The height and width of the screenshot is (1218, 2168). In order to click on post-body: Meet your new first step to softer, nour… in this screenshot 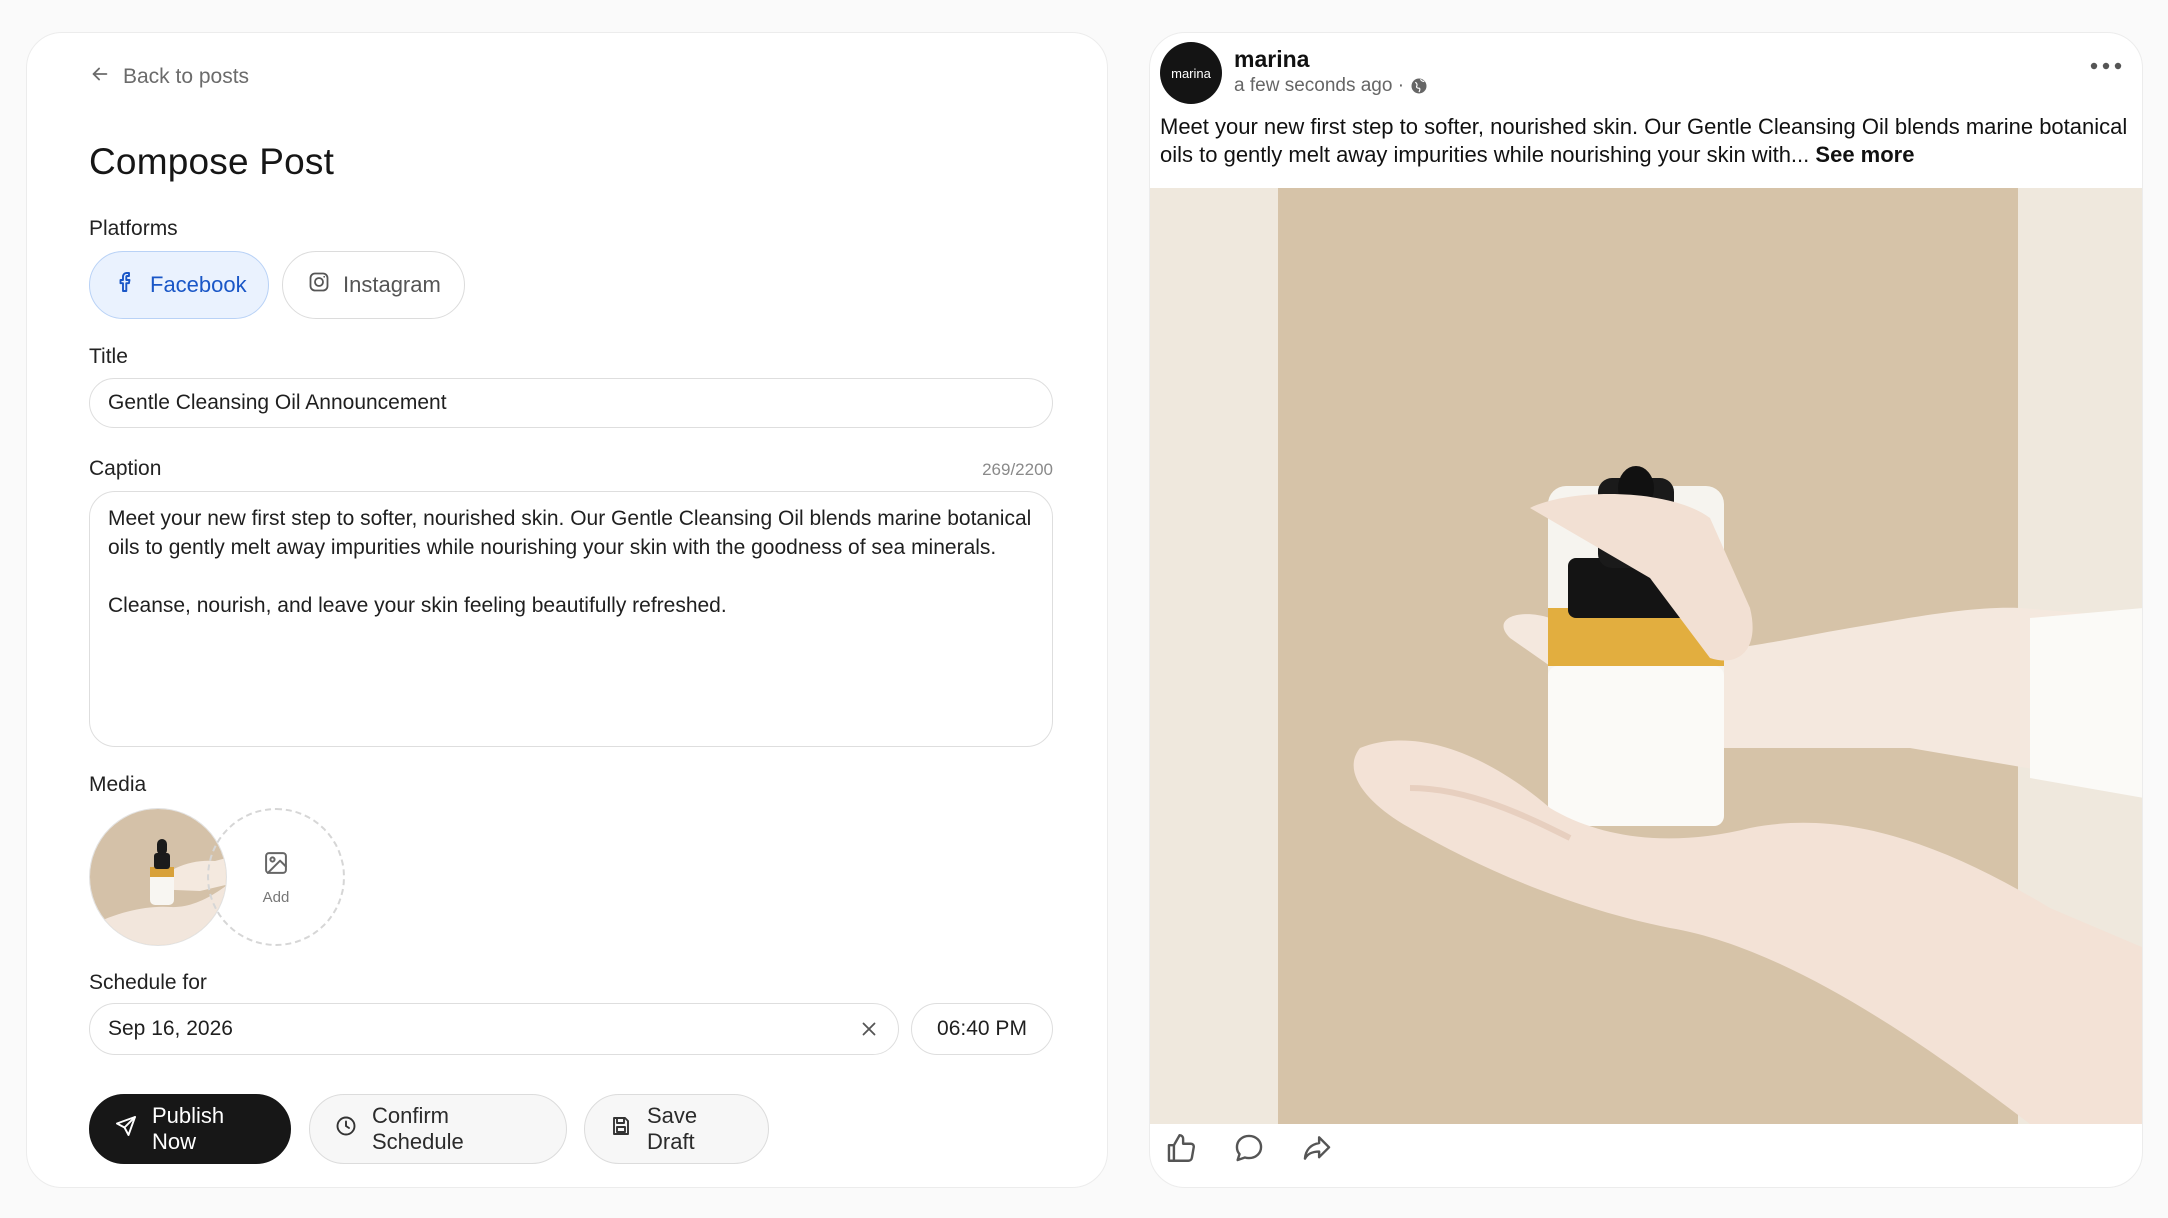, I will do `click(1644, 140)`.